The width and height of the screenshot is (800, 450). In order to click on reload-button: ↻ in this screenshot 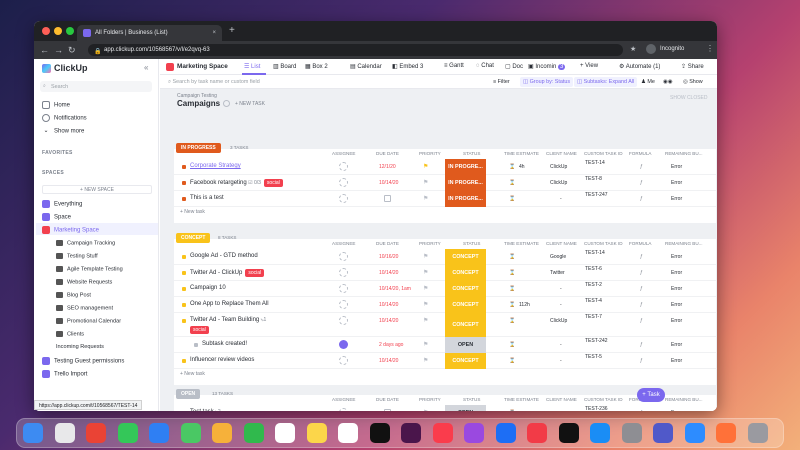, I will do `click(72, 50)`.